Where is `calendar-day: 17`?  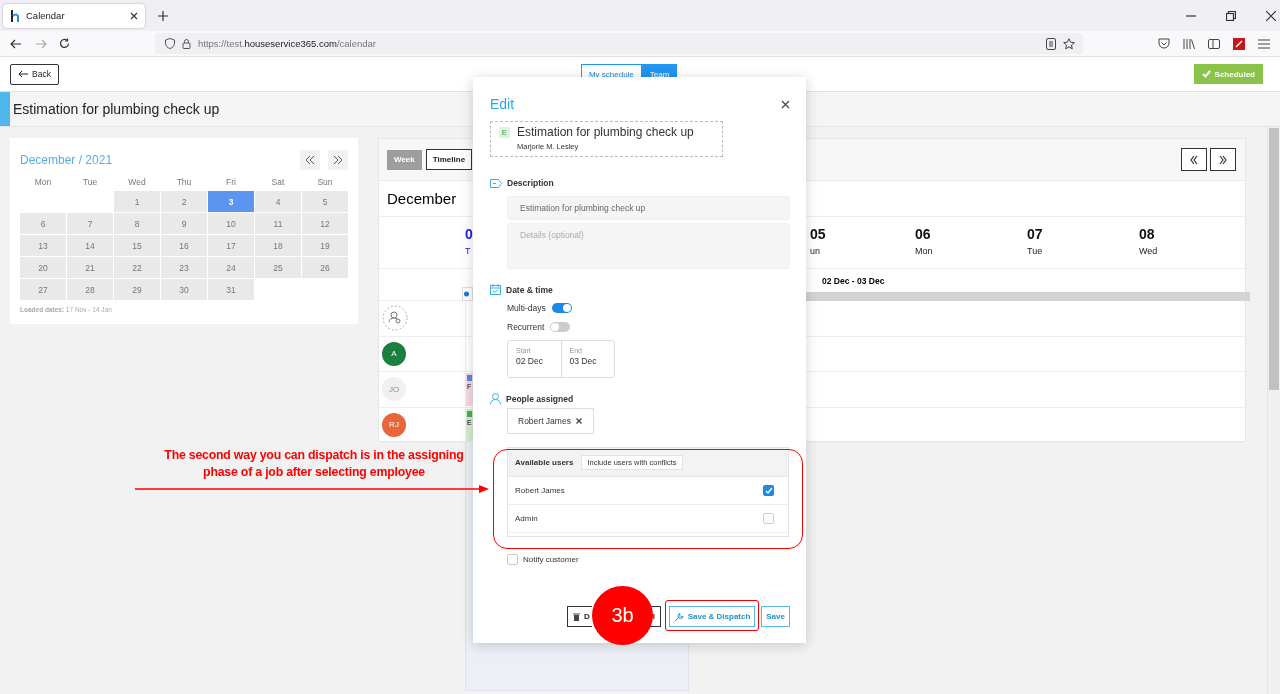
calendar-day: 17 is located at coordinates (231, 245).